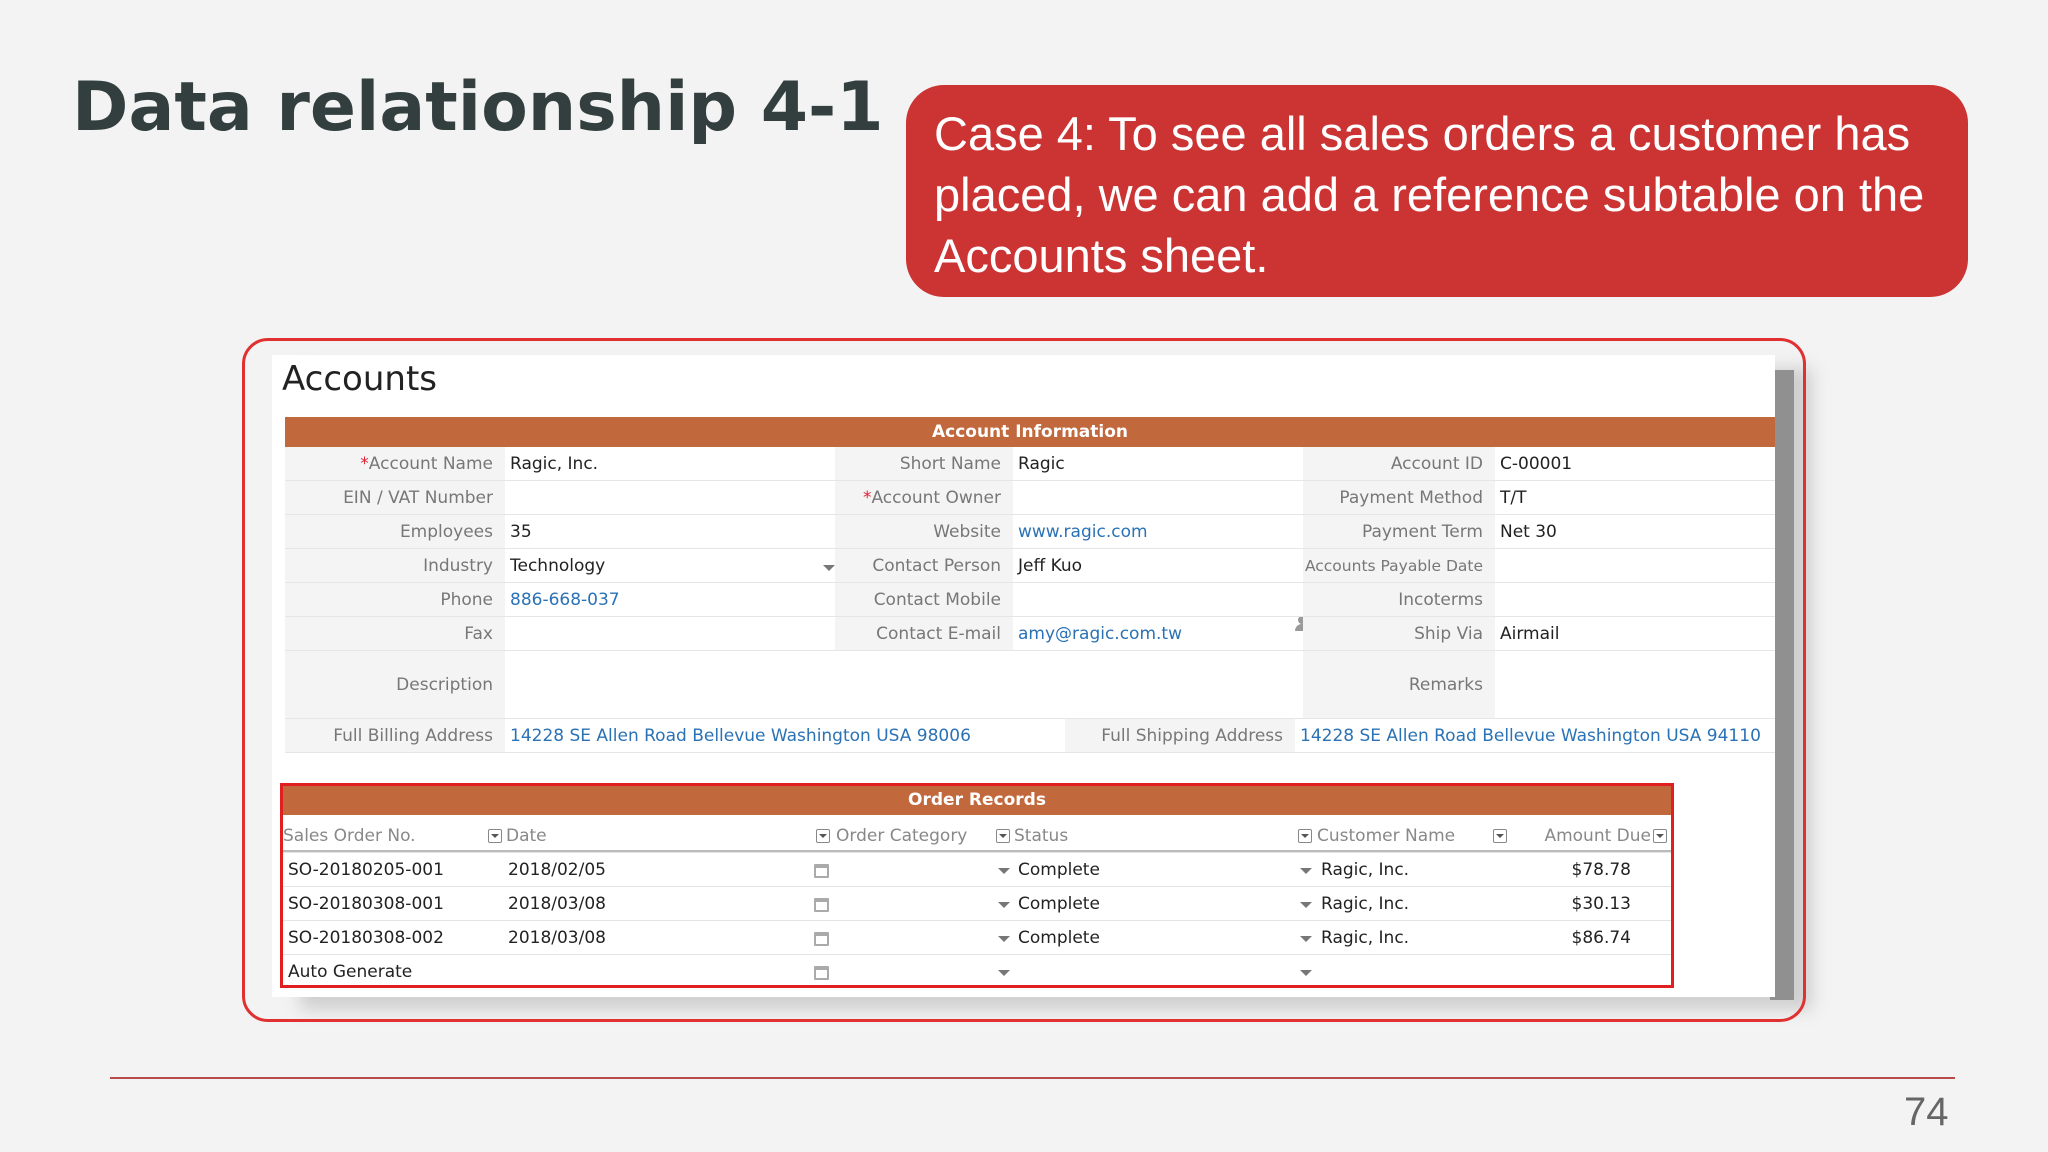 The height and width of the screenshot is (1152, 2048). I want to click on page-number: 74, so click(1926, 1112).